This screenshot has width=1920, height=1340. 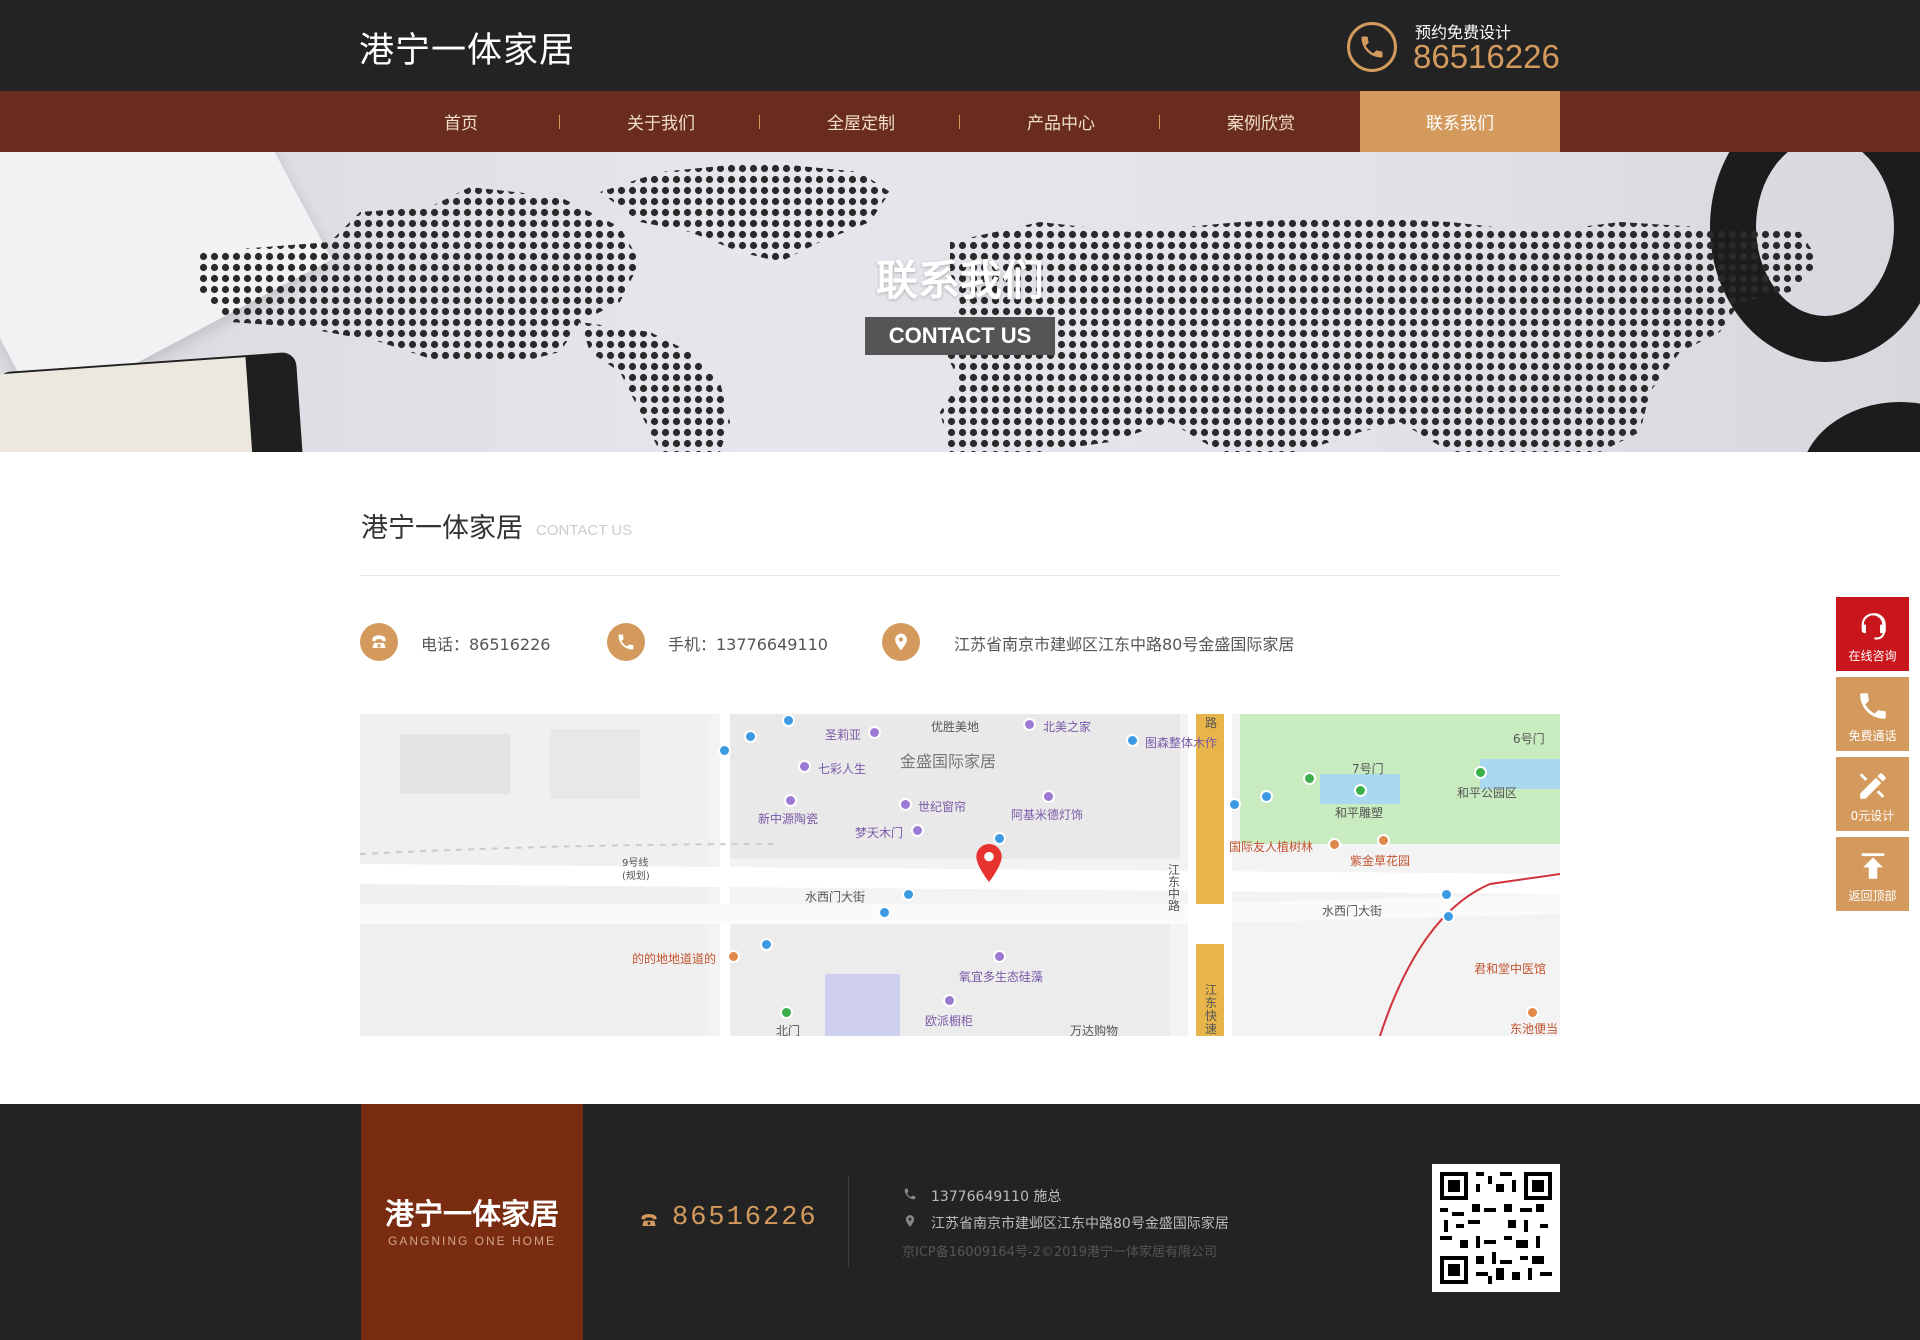 I want to click on side-online-consult-button: 在线咨询, so click(x=1872, y=634).